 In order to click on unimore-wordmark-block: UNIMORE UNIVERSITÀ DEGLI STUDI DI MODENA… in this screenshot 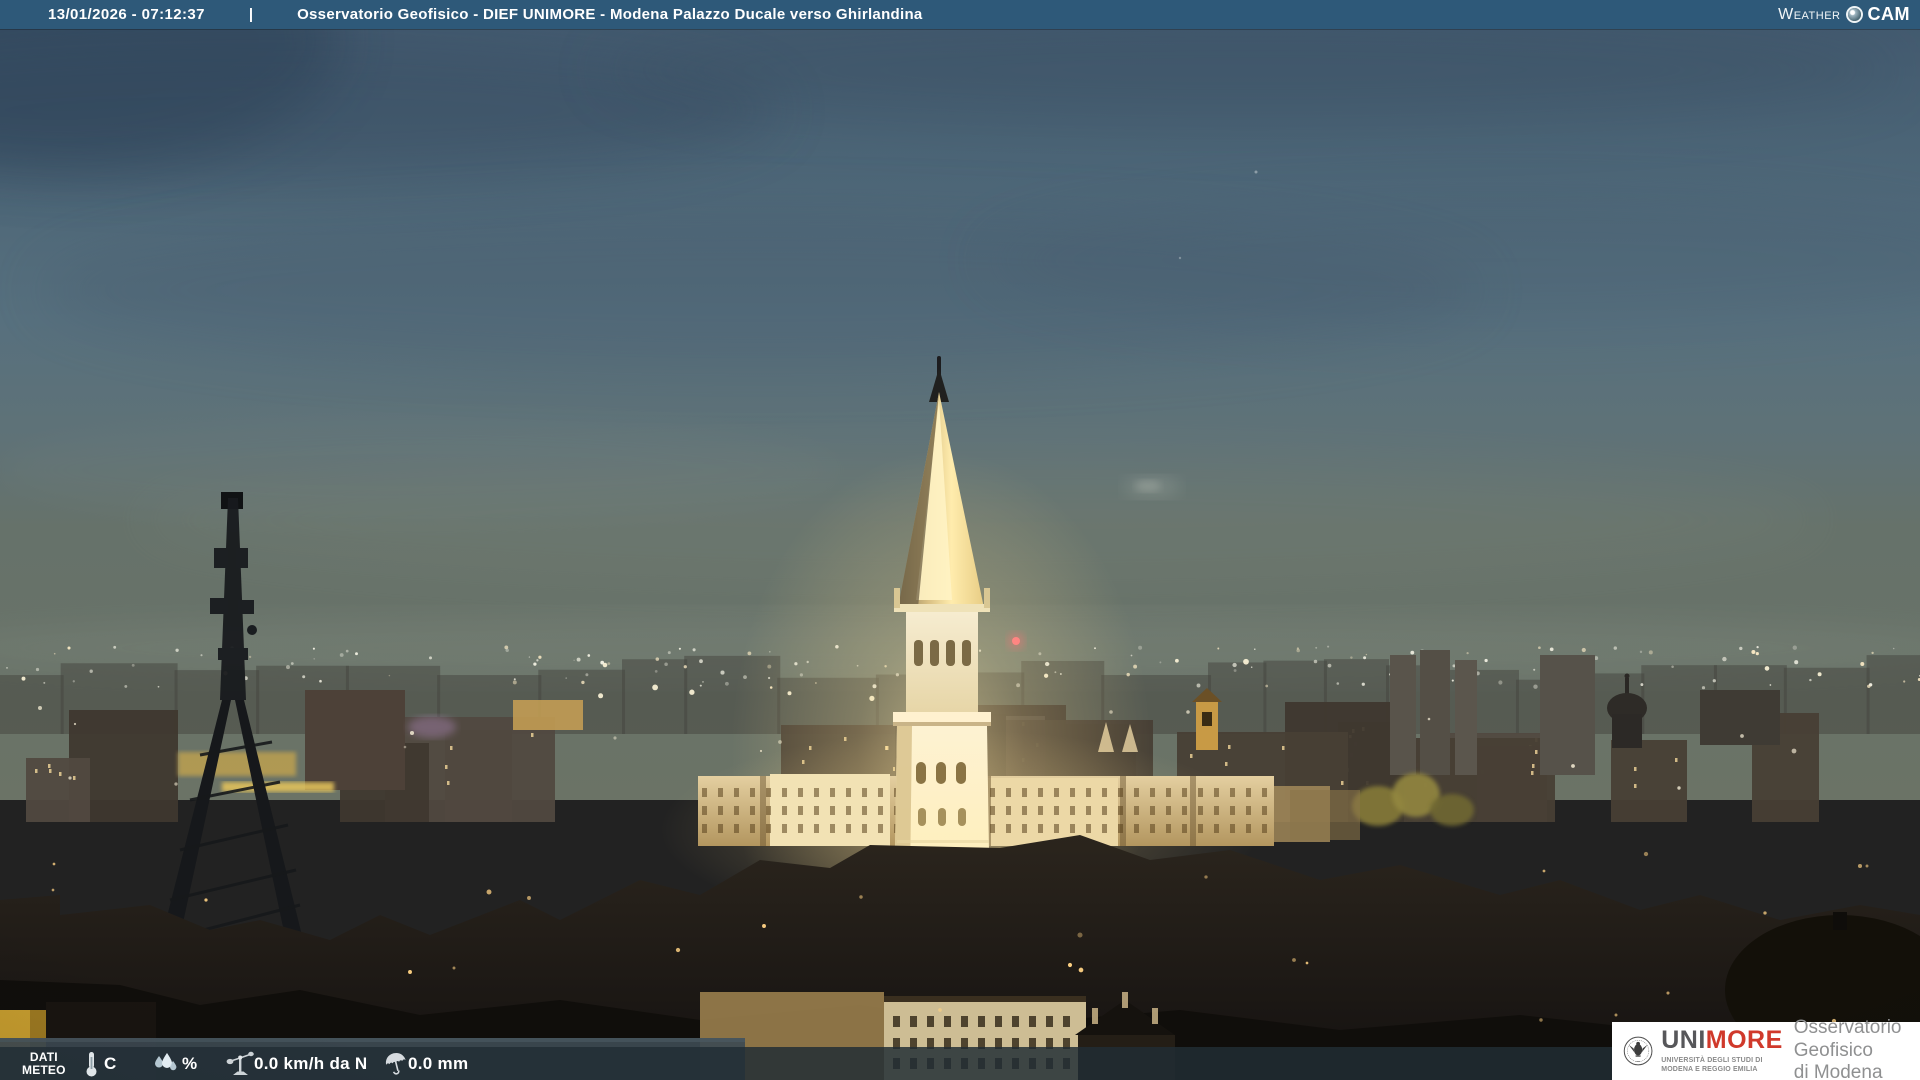, I will do `click(1722, 1049)`.